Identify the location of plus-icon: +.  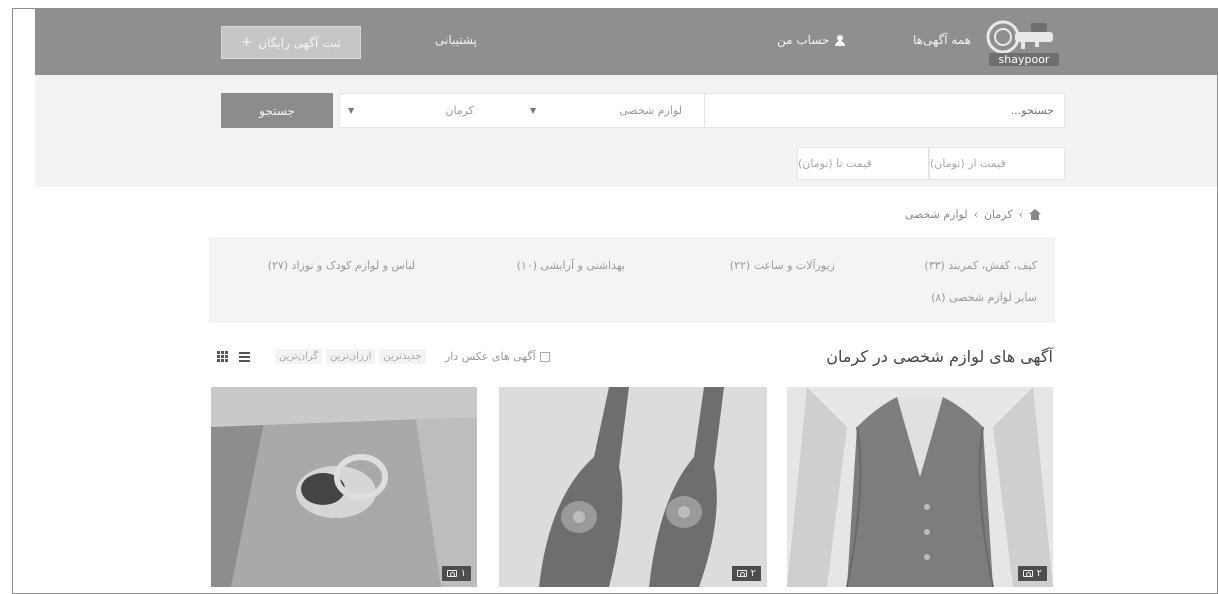
(247, 42).